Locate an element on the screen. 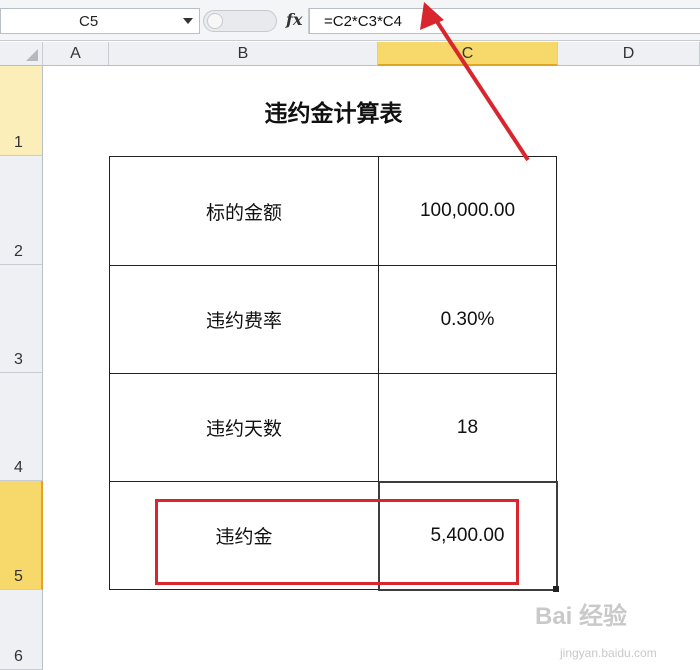 This screenshot has width=700, height=670. annotation-arrow-icon is located at coordinates (475, 82).